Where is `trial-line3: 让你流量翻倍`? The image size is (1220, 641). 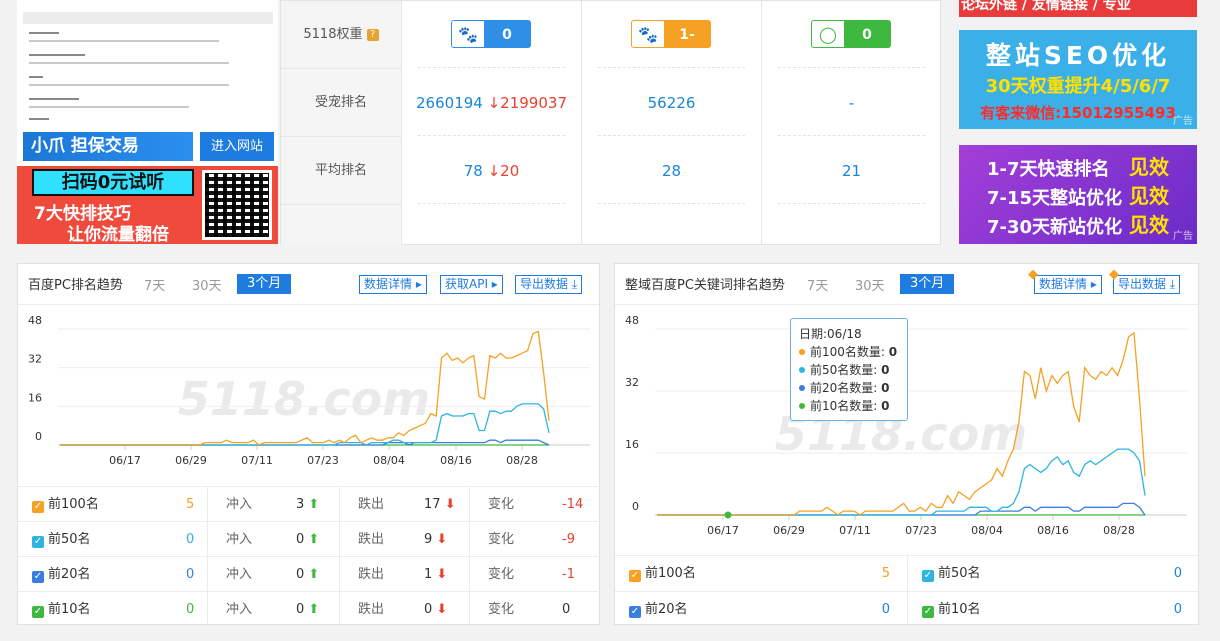 trial-line3: 让你流量翻倍 is located at coordinates (118, 235).